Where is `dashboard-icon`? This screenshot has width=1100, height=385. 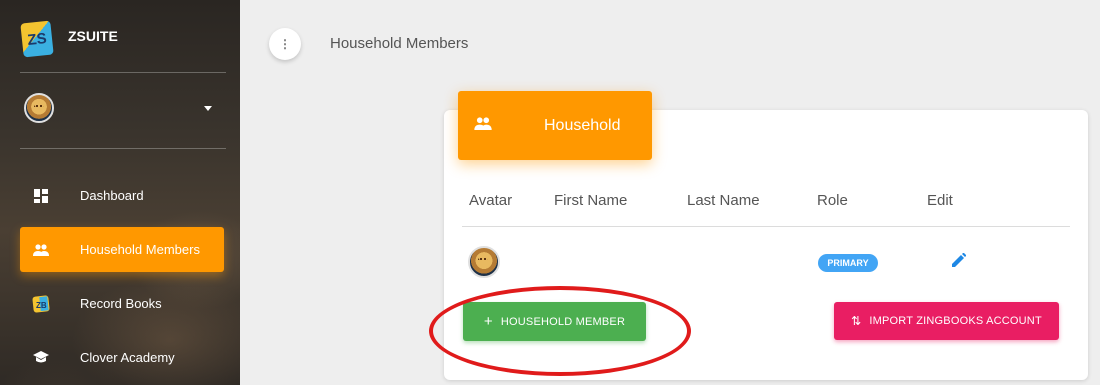 dashboard-icon is located at coordinates (41, 196).